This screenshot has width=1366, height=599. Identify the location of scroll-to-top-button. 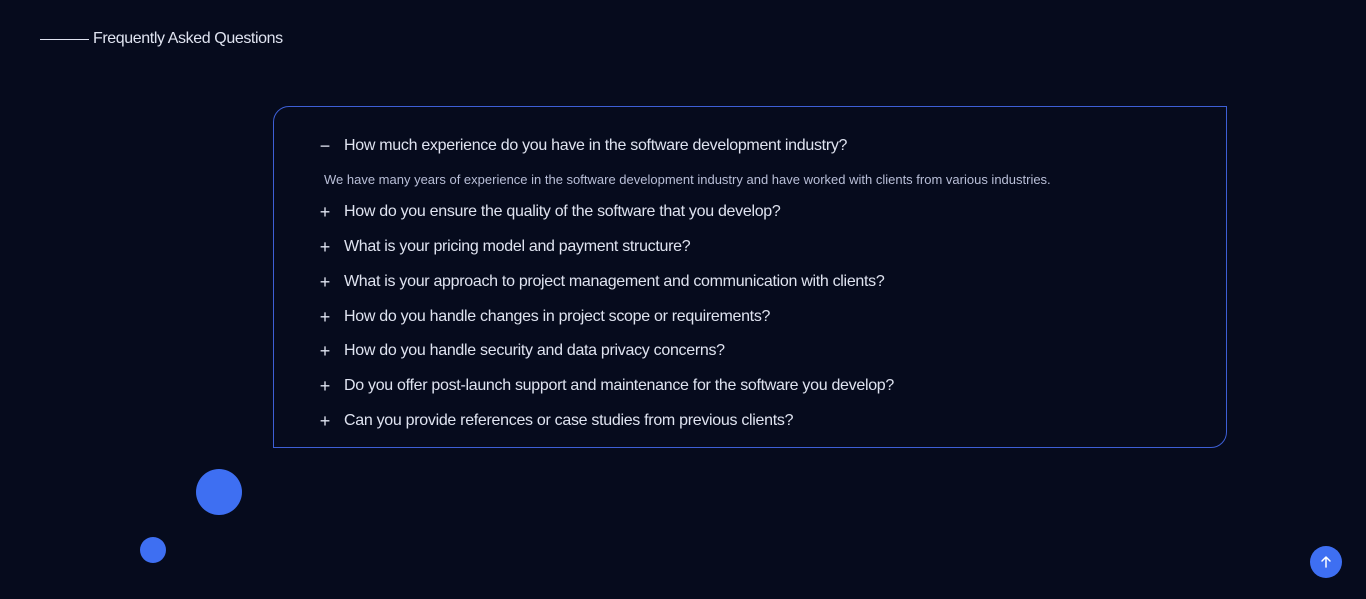
(1326, 562).